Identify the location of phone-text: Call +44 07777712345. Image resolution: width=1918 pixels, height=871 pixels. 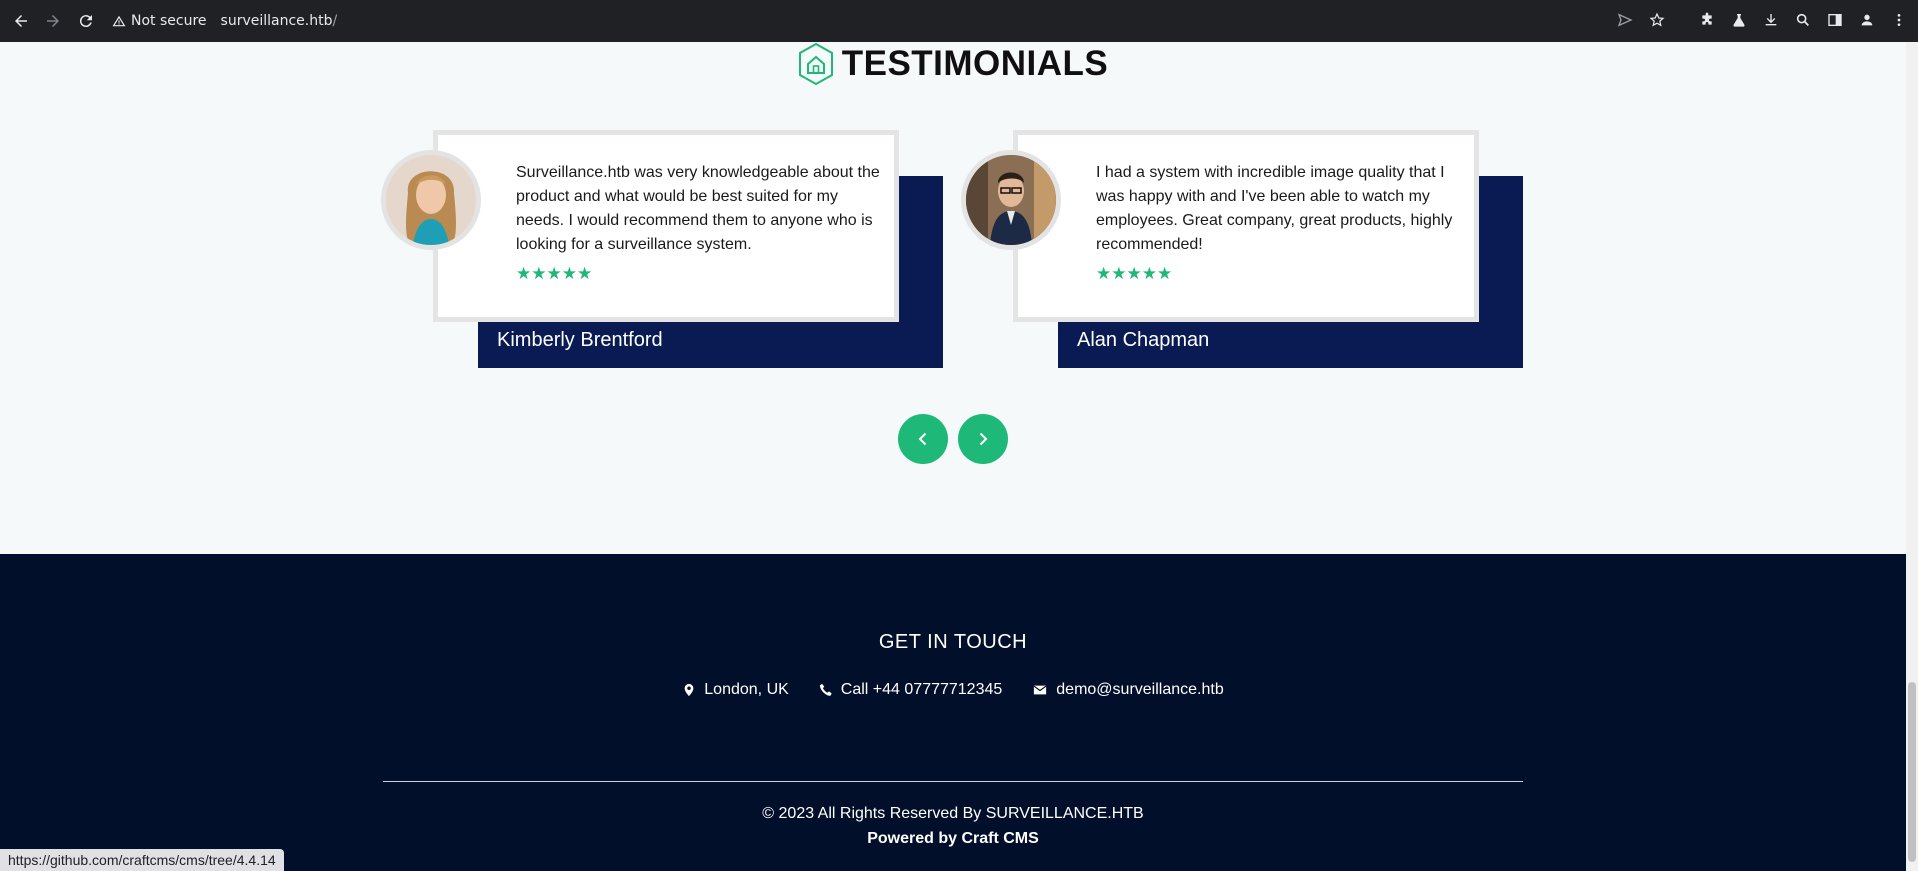
(921, 689).